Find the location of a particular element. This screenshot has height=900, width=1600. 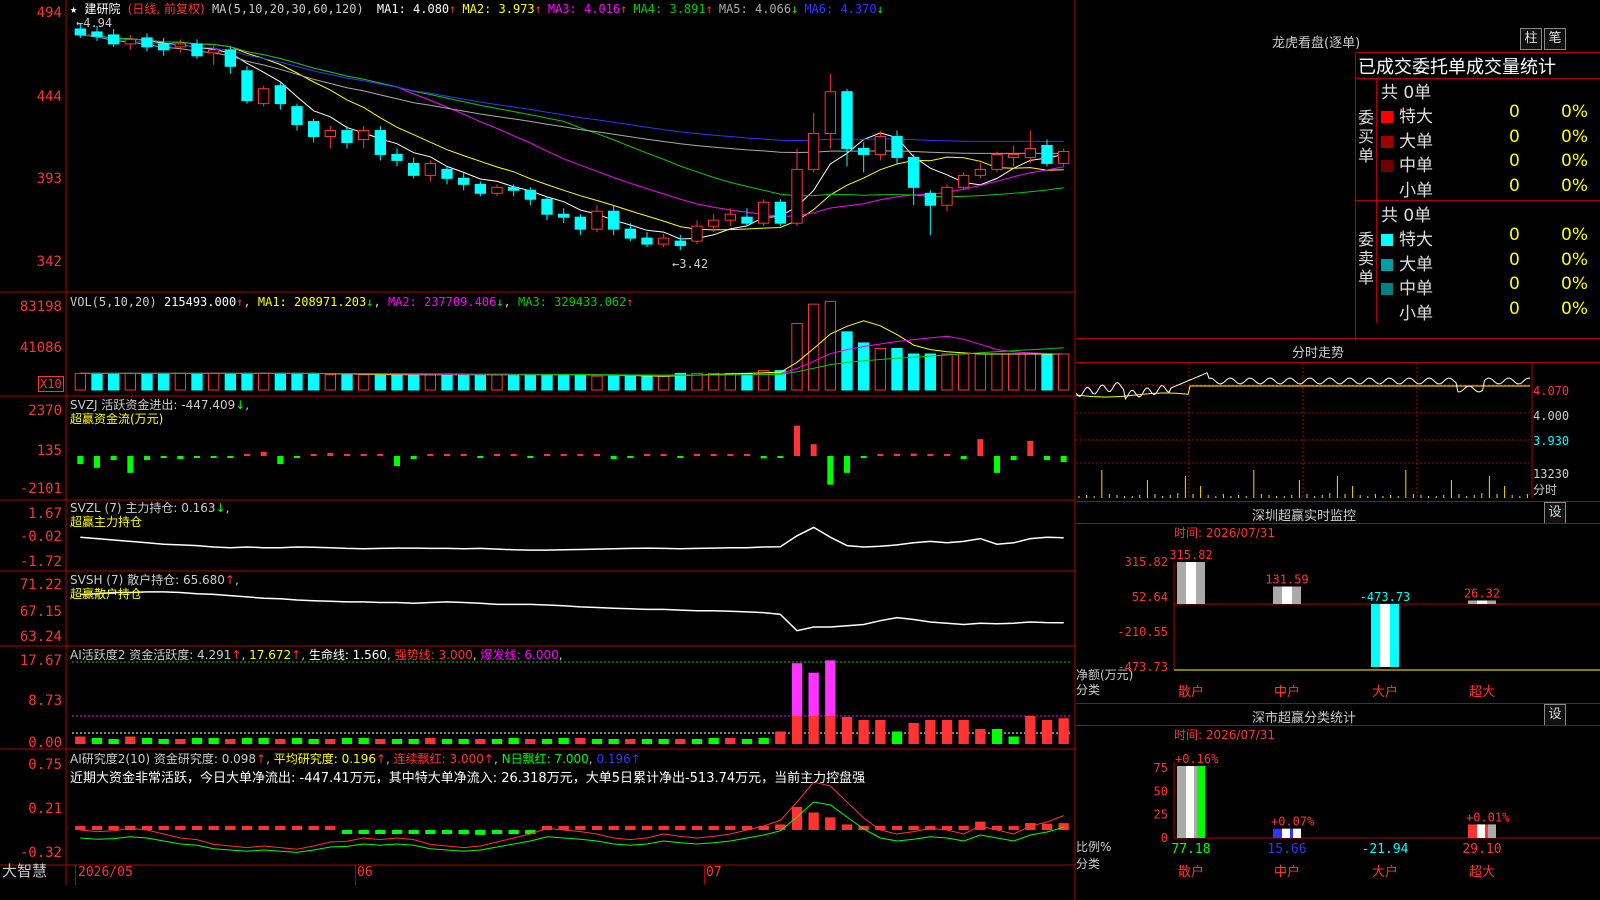

svsh-header: SVSH (7) 散户持仓: 65.680↑, is located at coordinates (154, 580).